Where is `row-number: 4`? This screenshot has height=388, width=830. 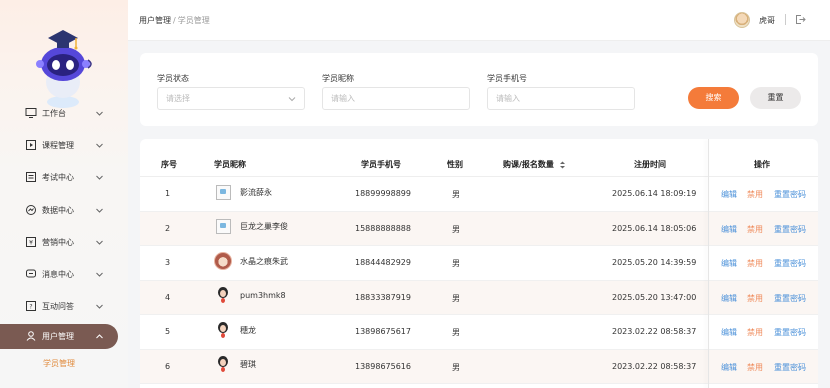 row-number: 4 is located at coordinates (168, 297).